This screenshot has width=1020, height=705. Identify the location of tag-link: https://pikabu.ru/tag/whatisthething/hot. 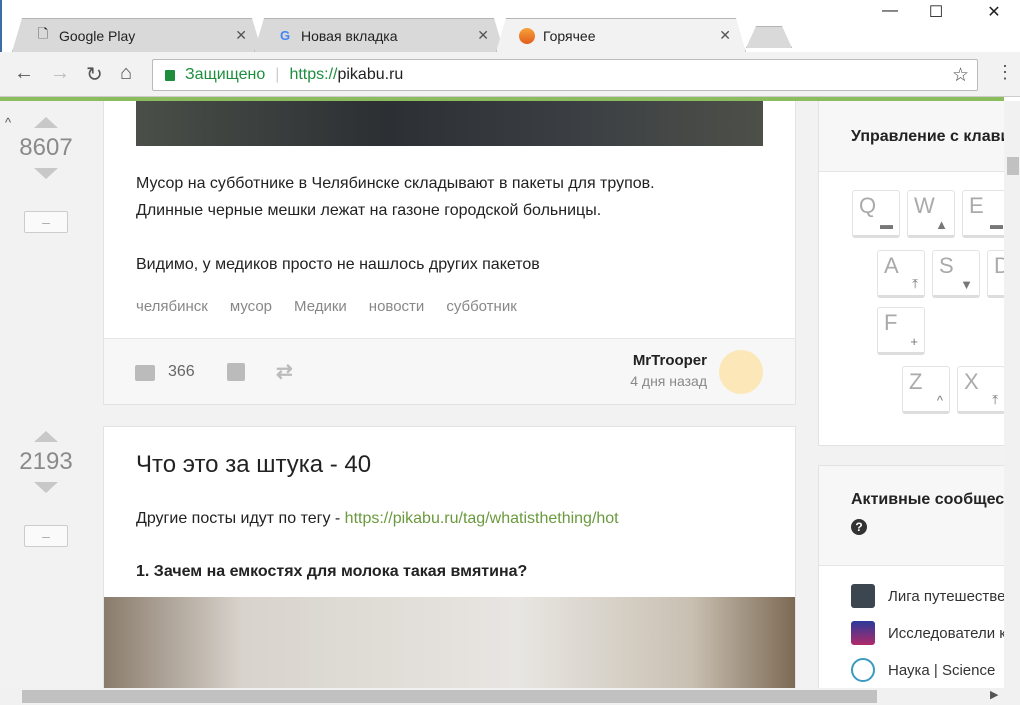
(482, 518).